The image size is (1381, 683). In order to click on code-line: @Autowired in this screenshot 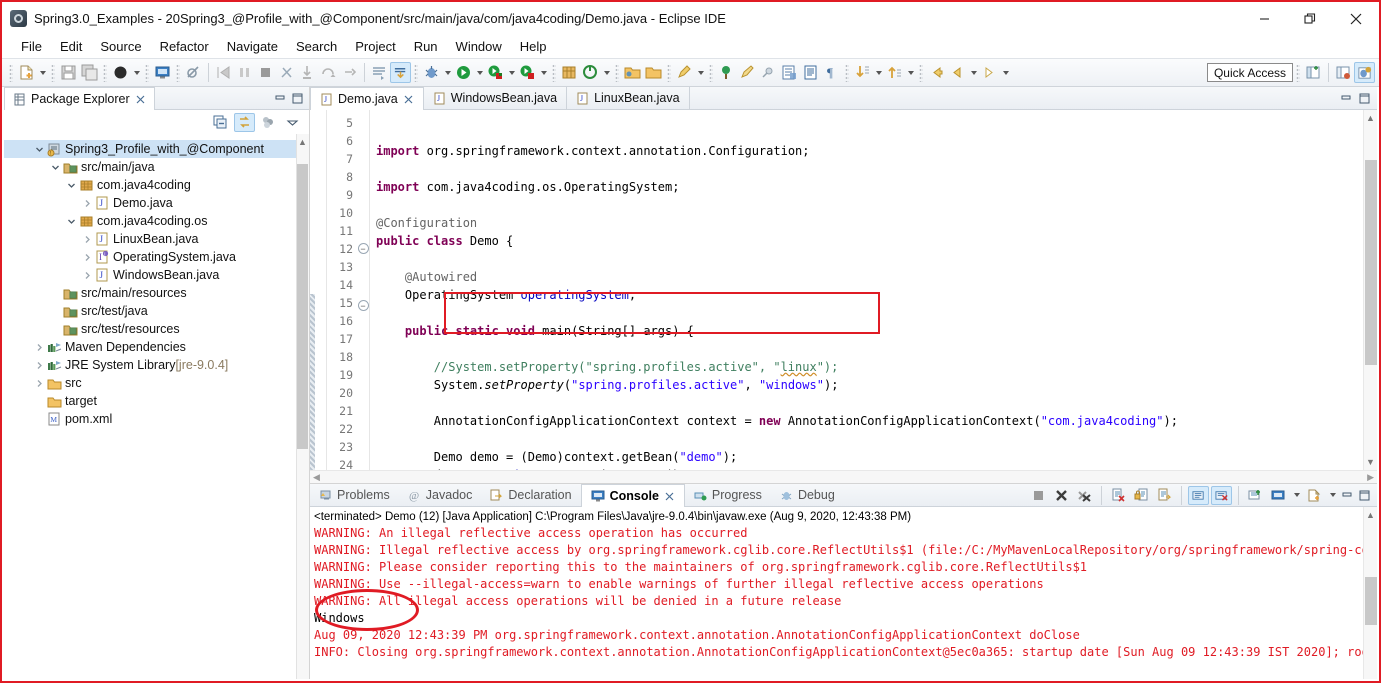, I will do `click(866, 277)`.